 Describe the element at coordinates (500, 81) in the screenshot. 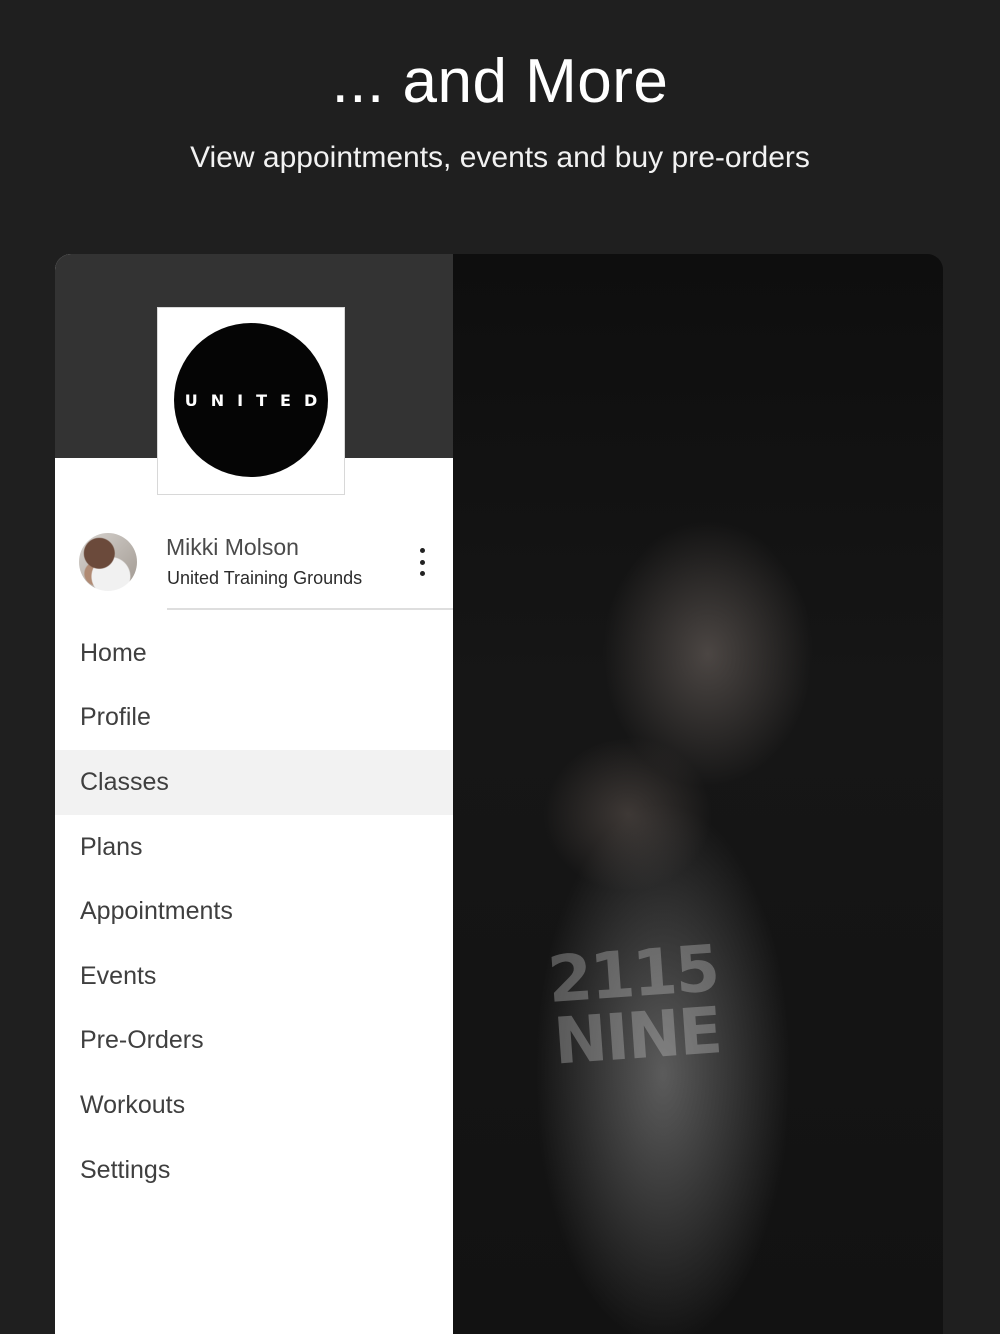

I see `page-title: ... and More` at that location.